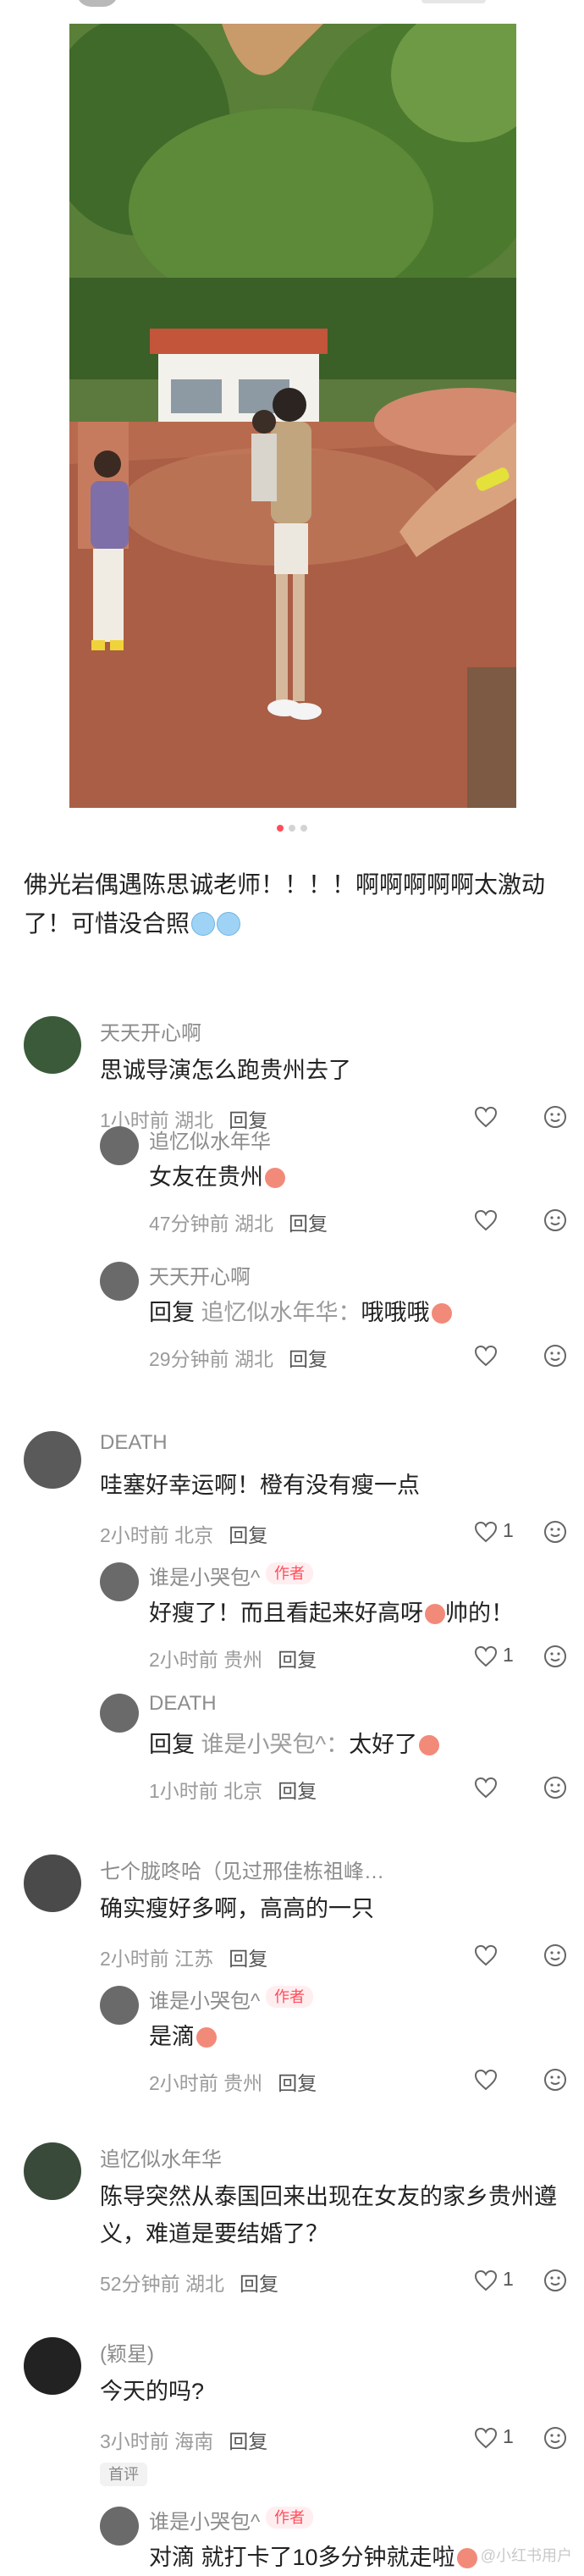 Image resolution: width=584 pixels, height=2576 pixels. What do you see at coordinates (150, 1031) in the screenshot?
I see `comment-username: 天天开心啊` at bounding box center [150, 1031].